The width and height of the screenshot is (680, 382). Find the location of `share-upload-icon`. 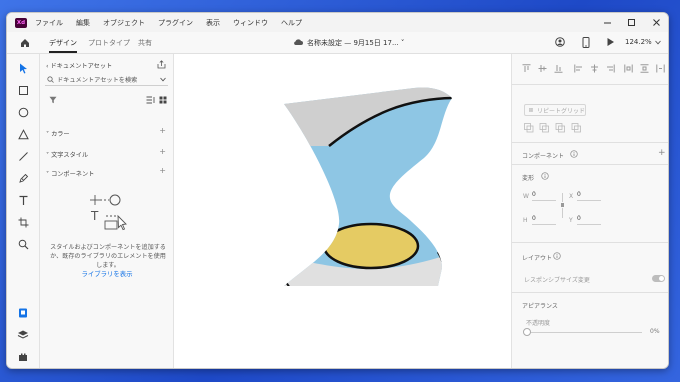

share-upload-icon is located at coordinates (161, 64).